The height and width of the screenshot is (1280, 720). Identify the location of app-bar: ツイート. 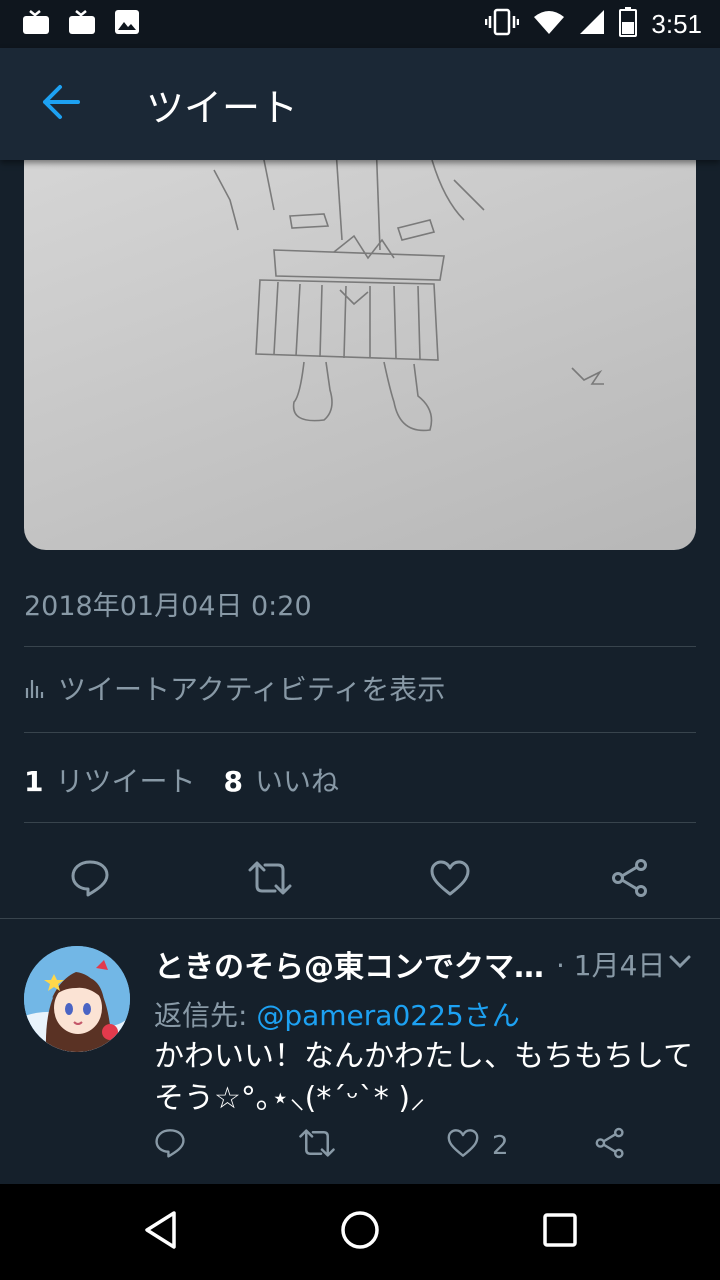
(360, 104).